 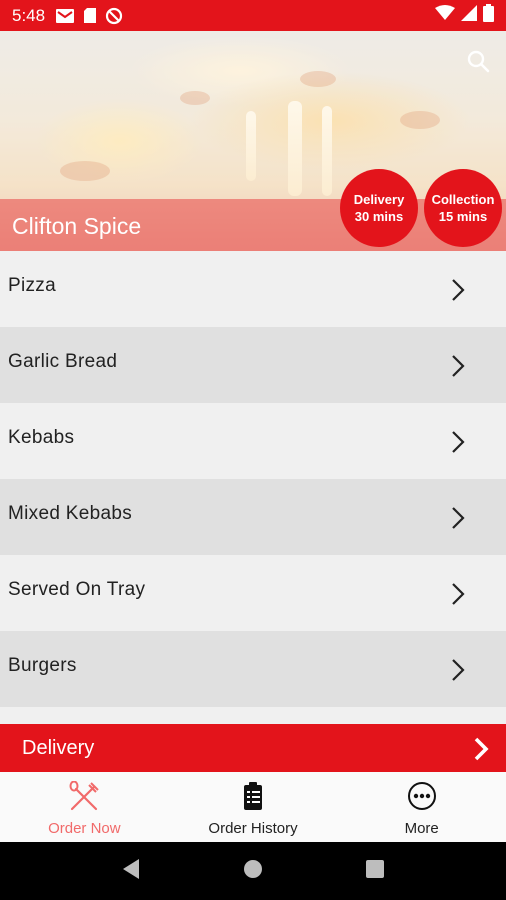 What do you see at coordinates (84, 828) in the screenshot?
I see `nav-label: Order Now` at bounding box center [84, 828].